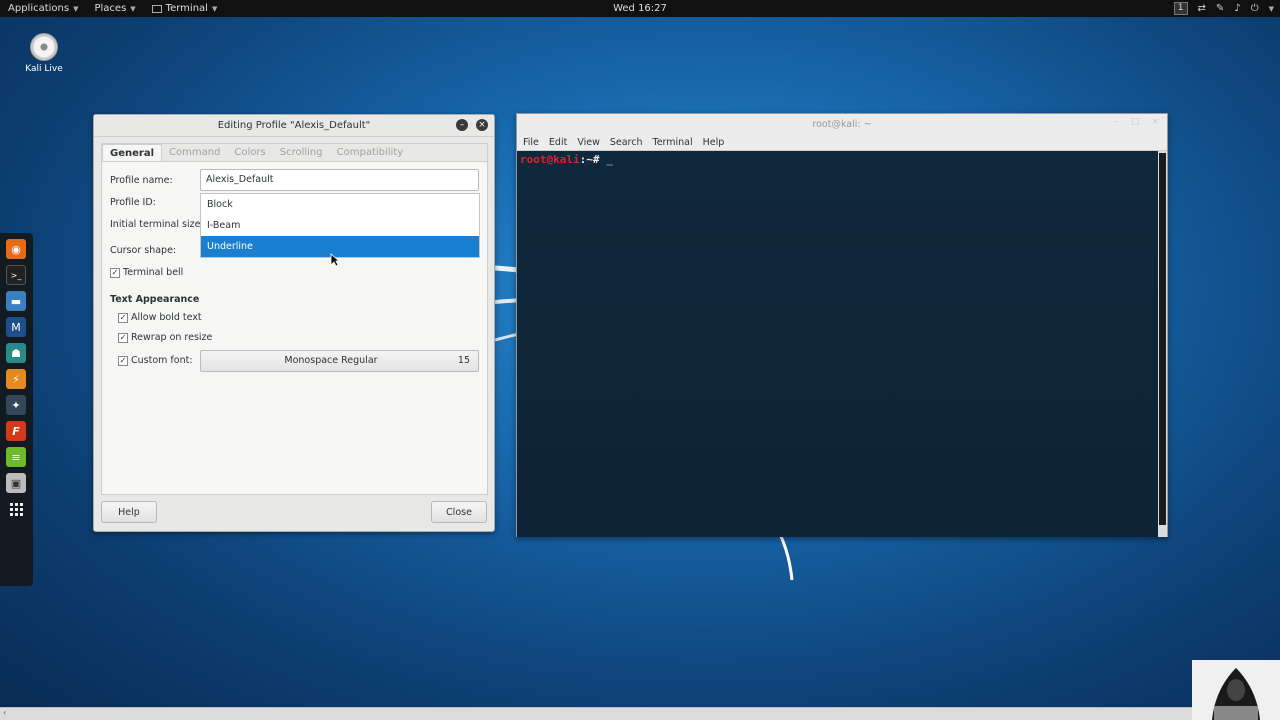  Describe the element at coordinates (1255, 8) in the screenshot. I see `power-icon: ⏻` at that location.